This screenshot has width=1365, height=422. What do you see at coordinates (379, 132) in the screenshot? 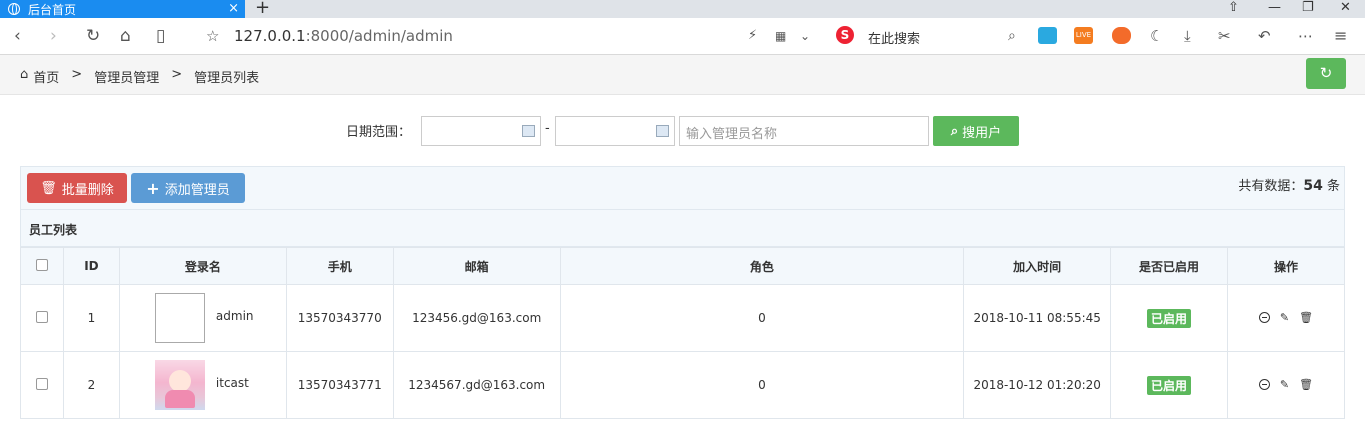
I see `date-range-label: 日期范围：` at bounding box center [379, 132].